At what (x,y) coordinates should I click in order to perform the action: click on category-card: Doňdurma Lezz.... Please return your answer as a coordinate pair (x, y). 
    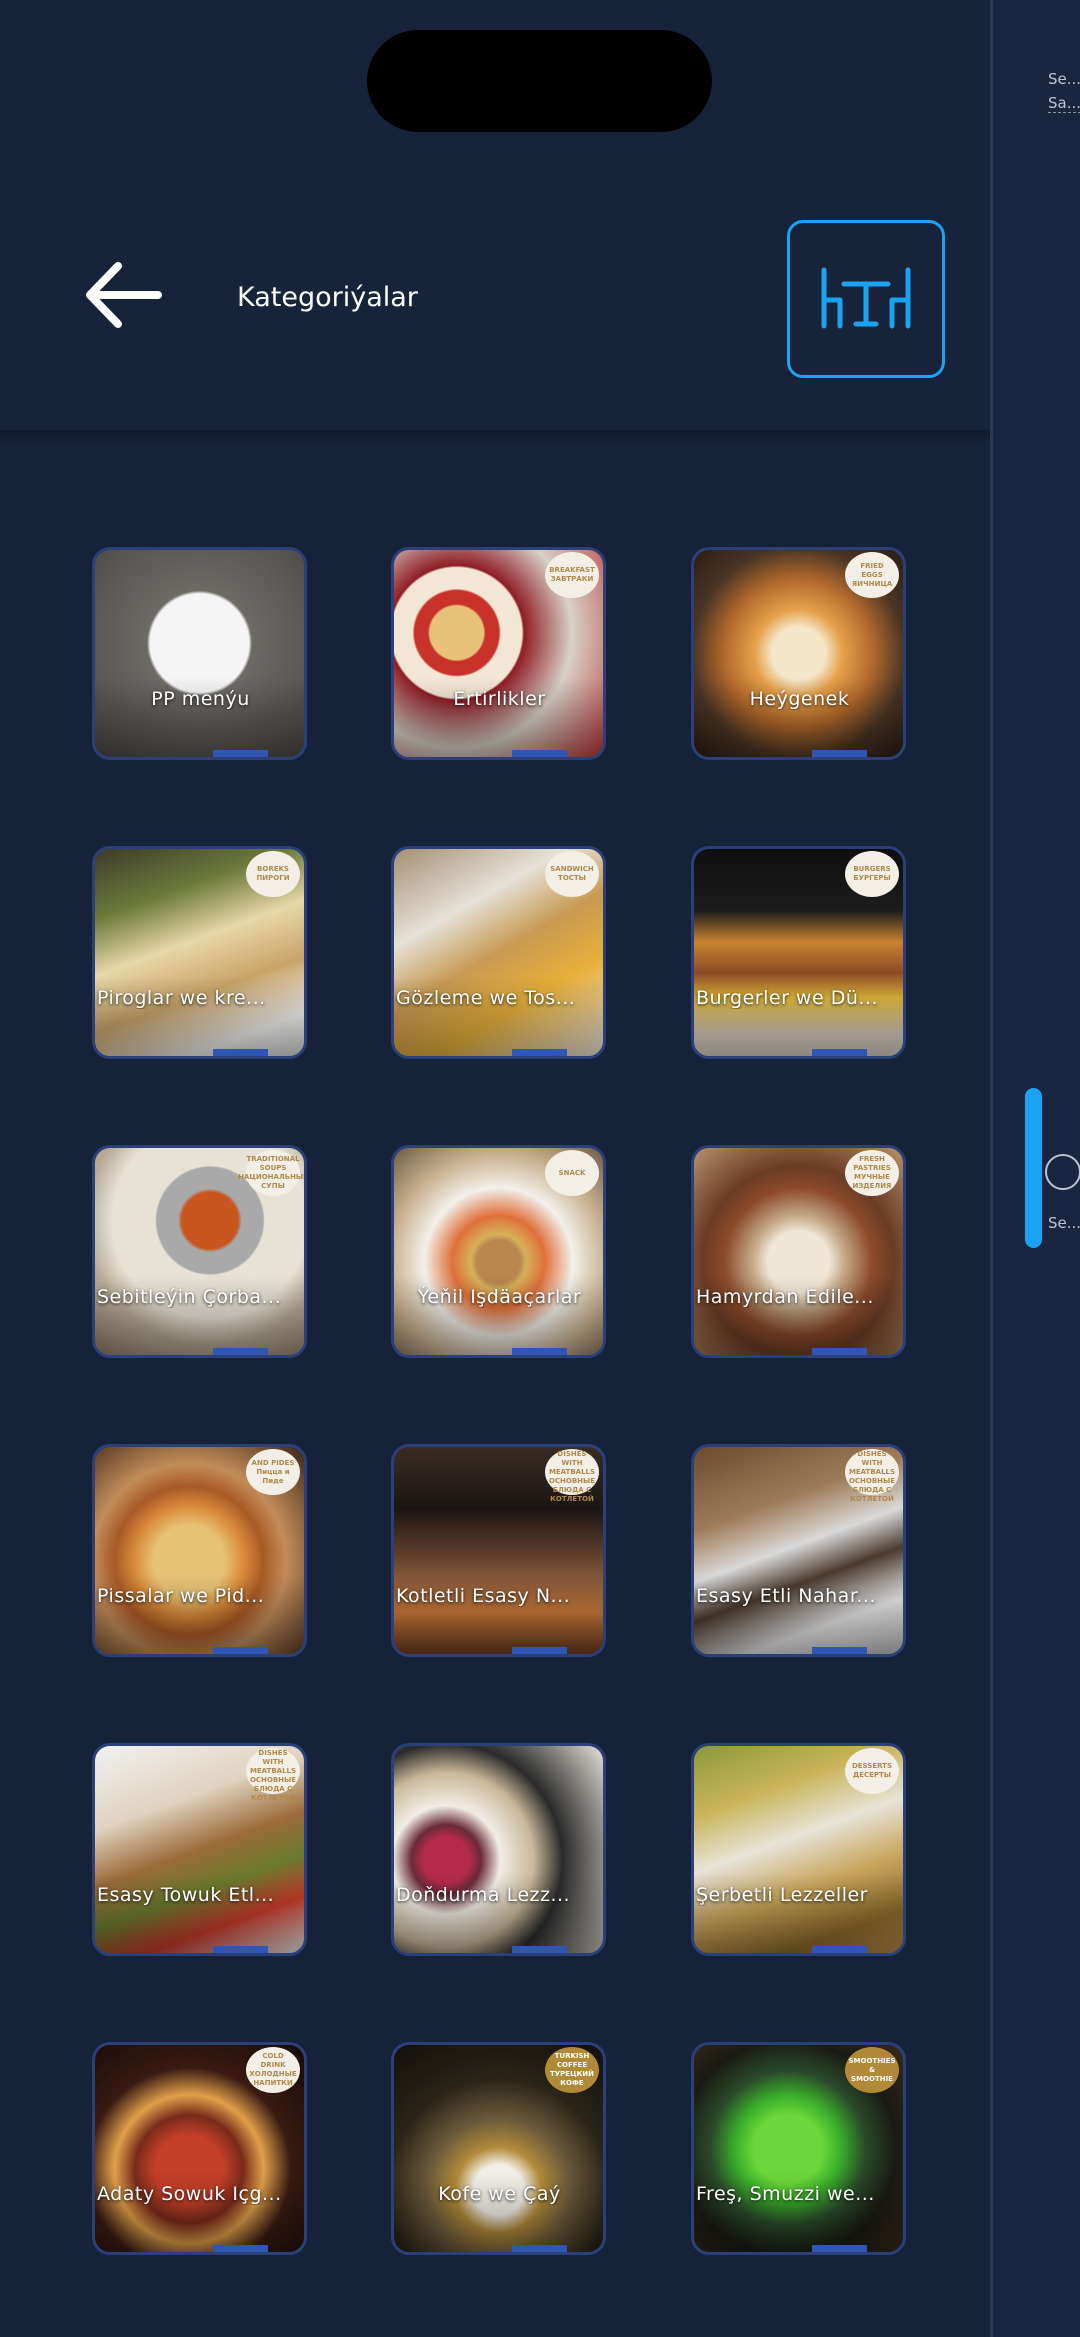
    Looking at the image, I should click on (498, 1849).